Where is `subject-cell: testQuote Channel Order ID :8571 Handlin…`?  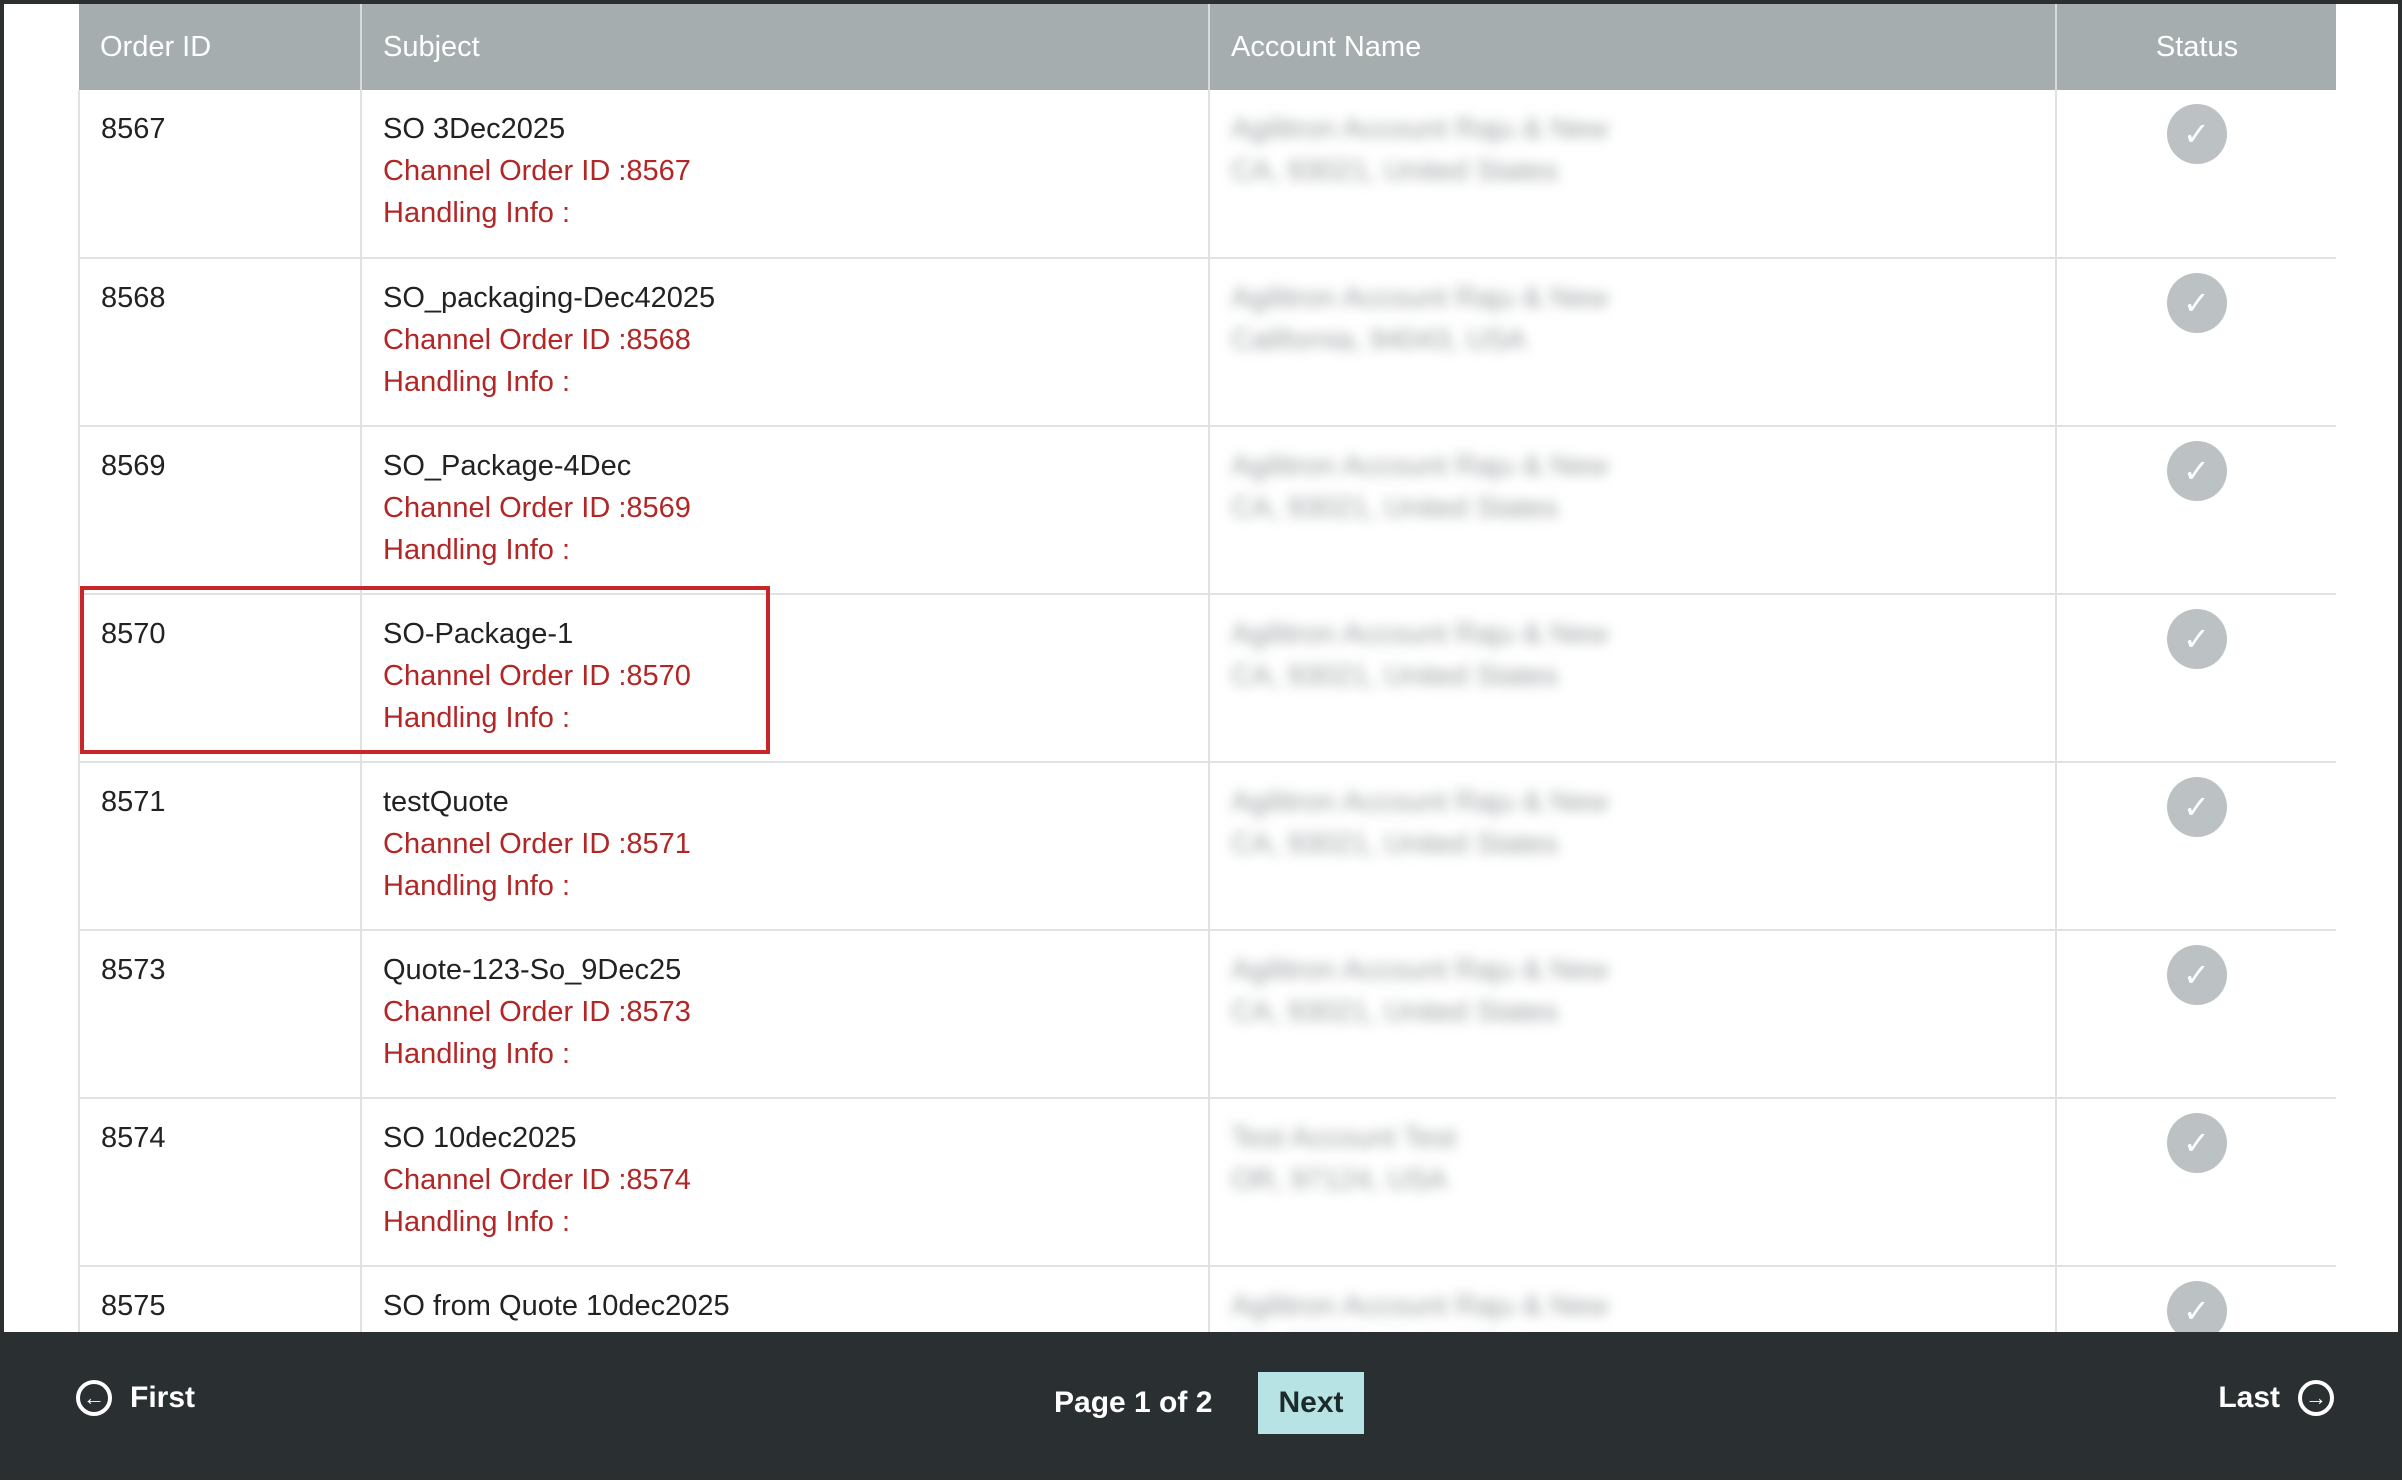 subject-cell: testQuote Channel Order ID :8571 Handlin… is located at coordinates (785, 846).